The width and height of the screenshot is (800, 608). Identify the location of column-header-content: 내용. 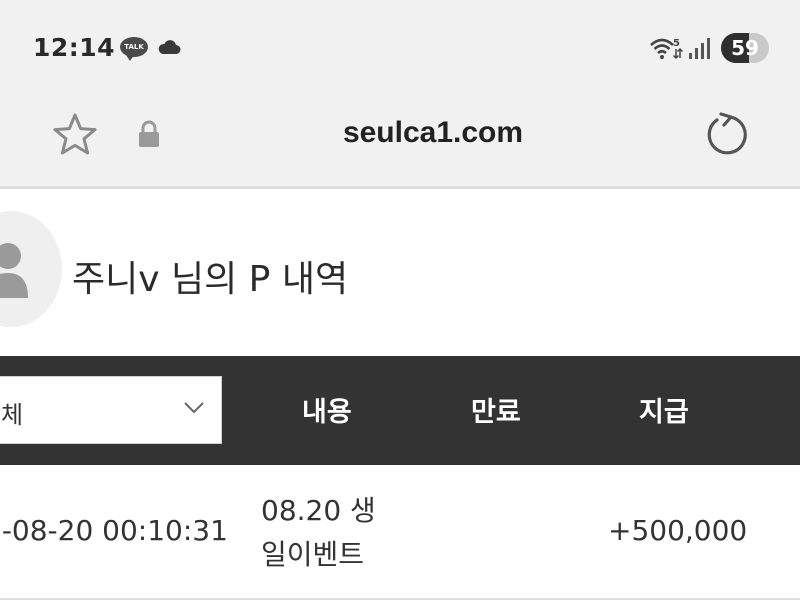
(327, 412).